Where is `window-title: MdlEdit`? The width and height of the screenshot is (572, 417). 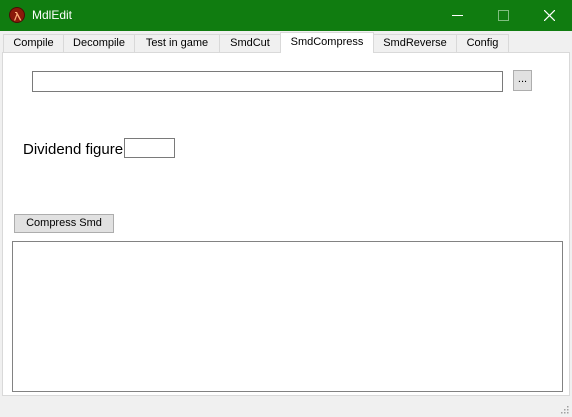 window-title: MdlEdit is located at coordinates (52, 15).